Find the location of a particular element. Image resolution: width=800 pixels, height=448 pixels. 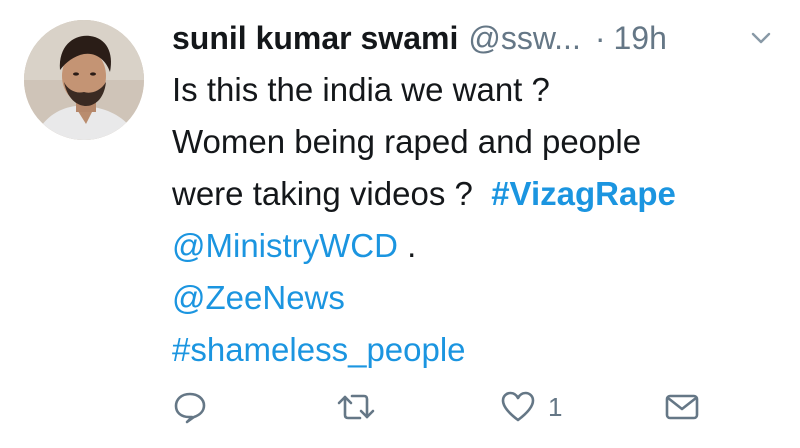

heart-icon is located at coordinates (518, 406).